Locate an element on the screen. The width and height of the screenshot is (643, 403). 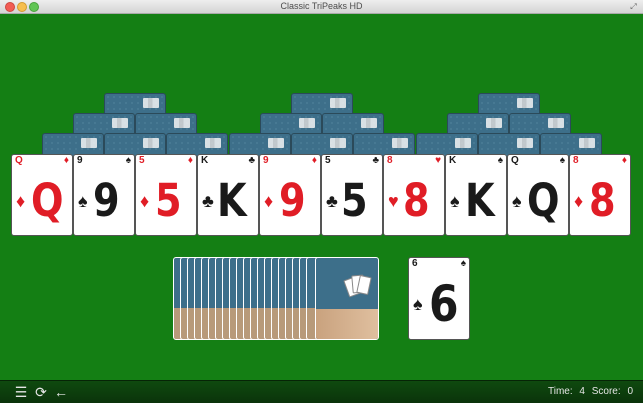
playing-card: Q ♠ ♠ Q is located at coordinates (538, 195).